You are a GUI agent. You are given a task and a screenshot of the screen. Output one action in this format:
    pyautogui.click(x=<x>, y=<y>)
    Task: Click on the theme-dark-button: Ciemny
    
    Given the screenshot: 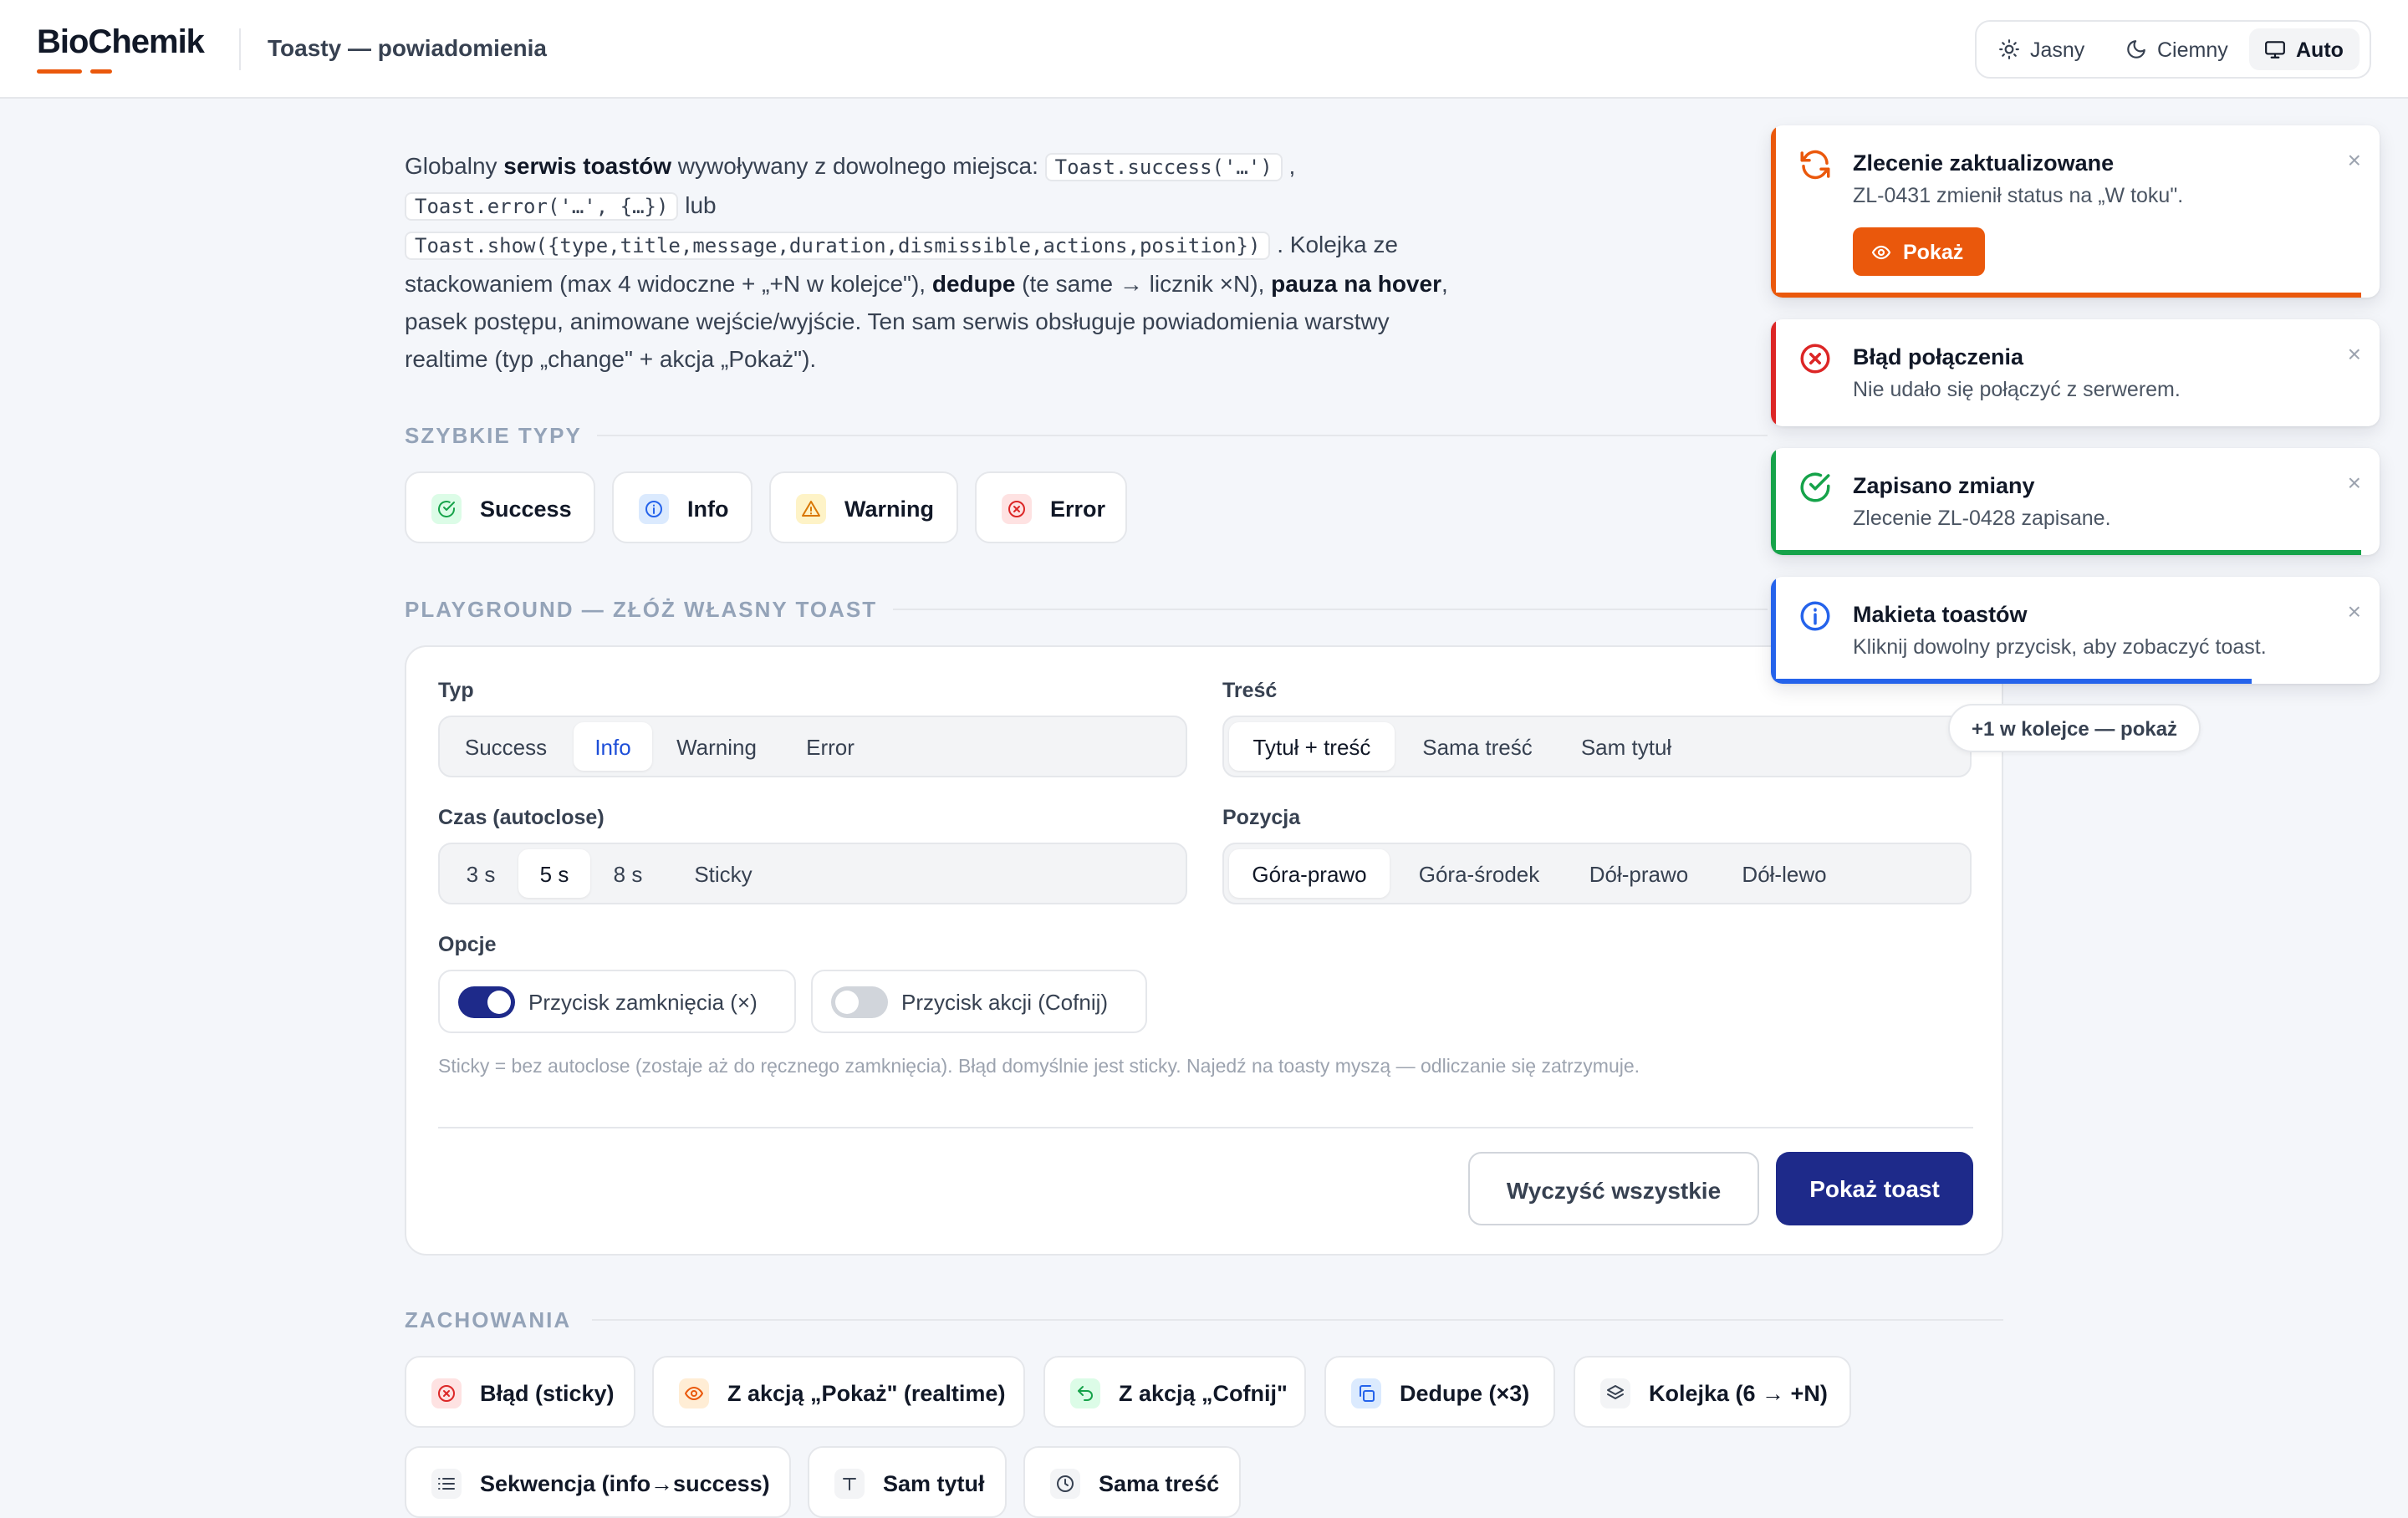 What is the action you would take?
    pyautogui.click(x=2176, y=49)
    